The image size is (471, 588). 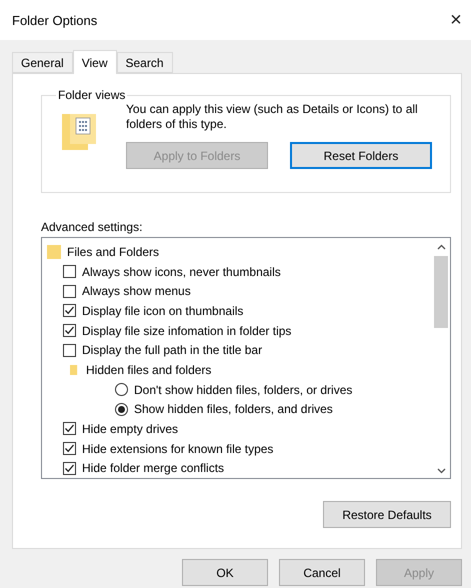 I want to click on dialog-button: Cancel, so click(x=322, y=572).